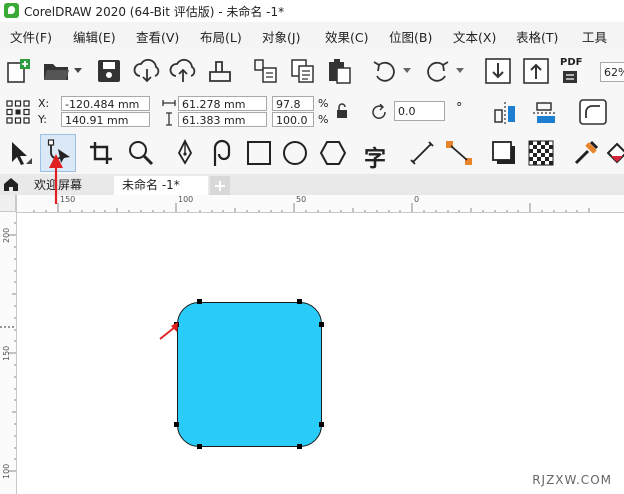 The height and width of the screenshot is (494, 624). I want to click on y-label: Y:, so click(42, 119).